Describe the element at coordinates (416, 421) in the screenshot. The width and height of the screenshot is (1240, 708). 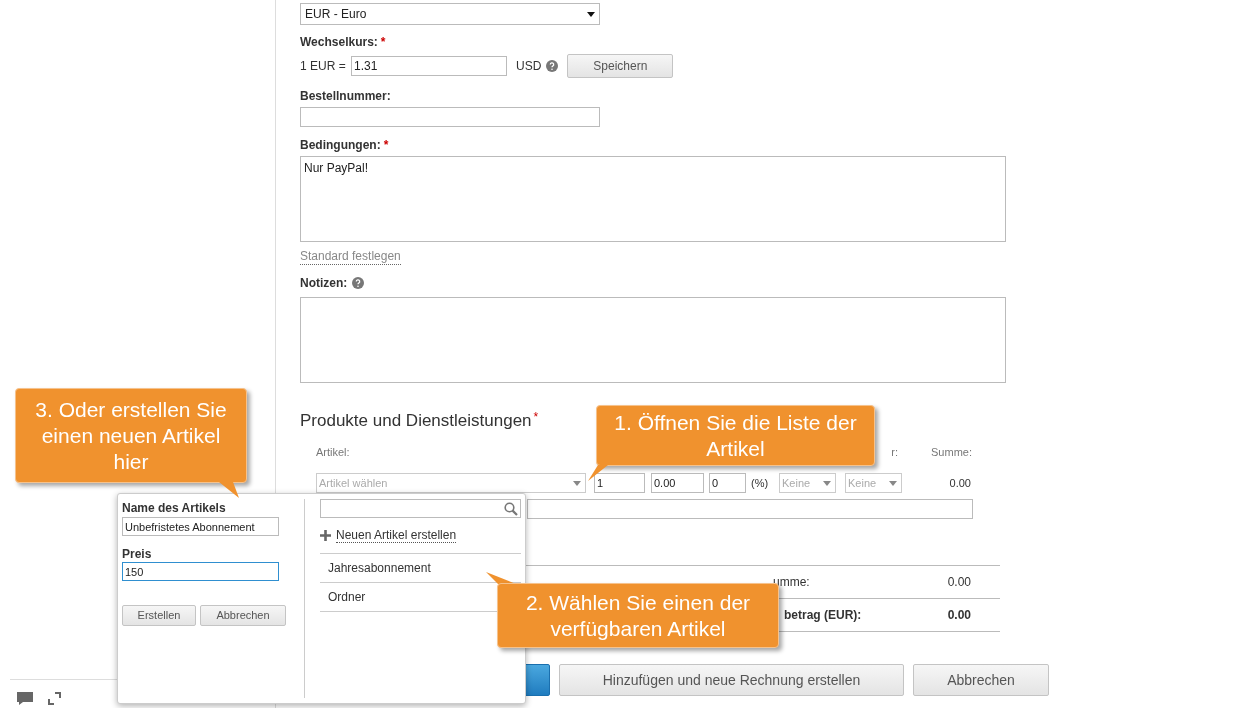
I see `section-heading: Produkte und Dienstleistungen` at that location.